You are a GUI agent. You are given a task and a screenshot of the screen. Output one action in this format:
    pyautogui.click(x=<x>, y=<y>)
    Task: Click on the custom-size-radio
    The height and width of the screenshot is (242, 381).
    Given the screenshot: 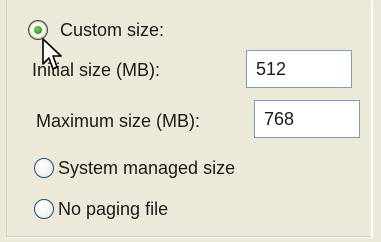 What is the action you would take?
    pyautogui.click(x=38, y=30)
    